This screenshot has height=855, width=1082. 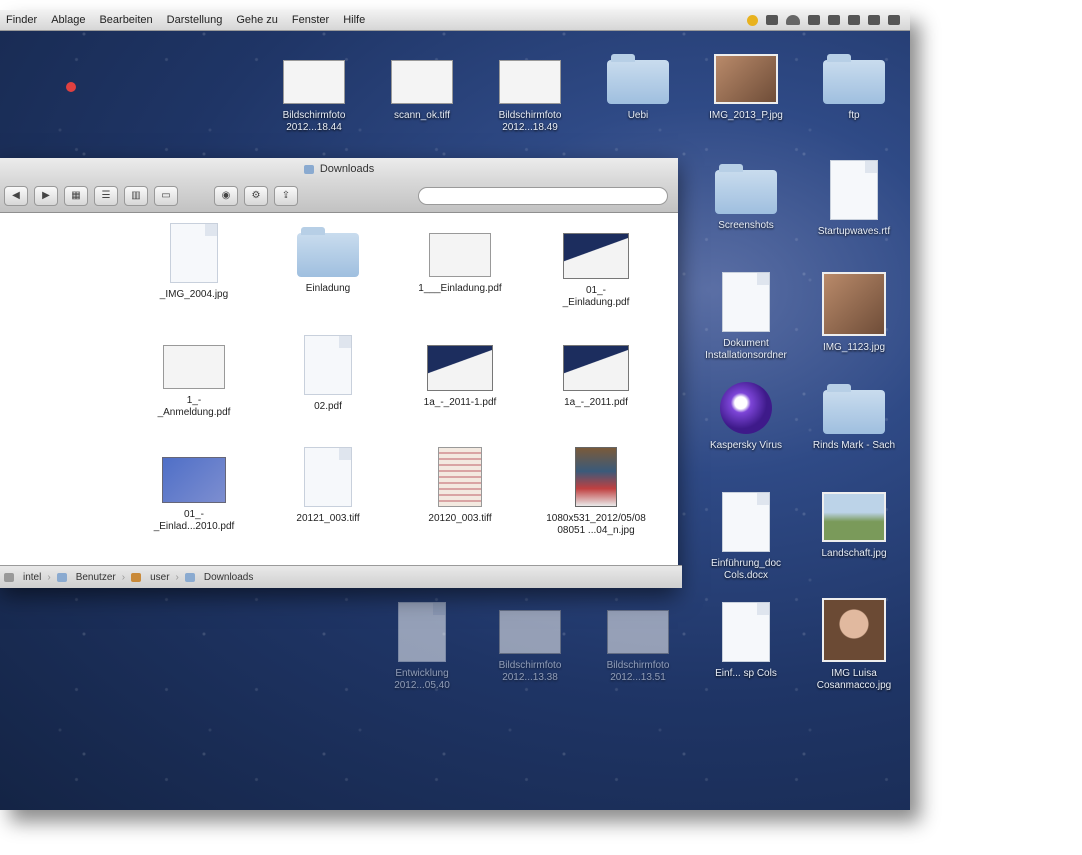 What do you see at coordinates (71, 87) in the screenshot?
I see `red-dot-icon` at bounding box center [71, 87].